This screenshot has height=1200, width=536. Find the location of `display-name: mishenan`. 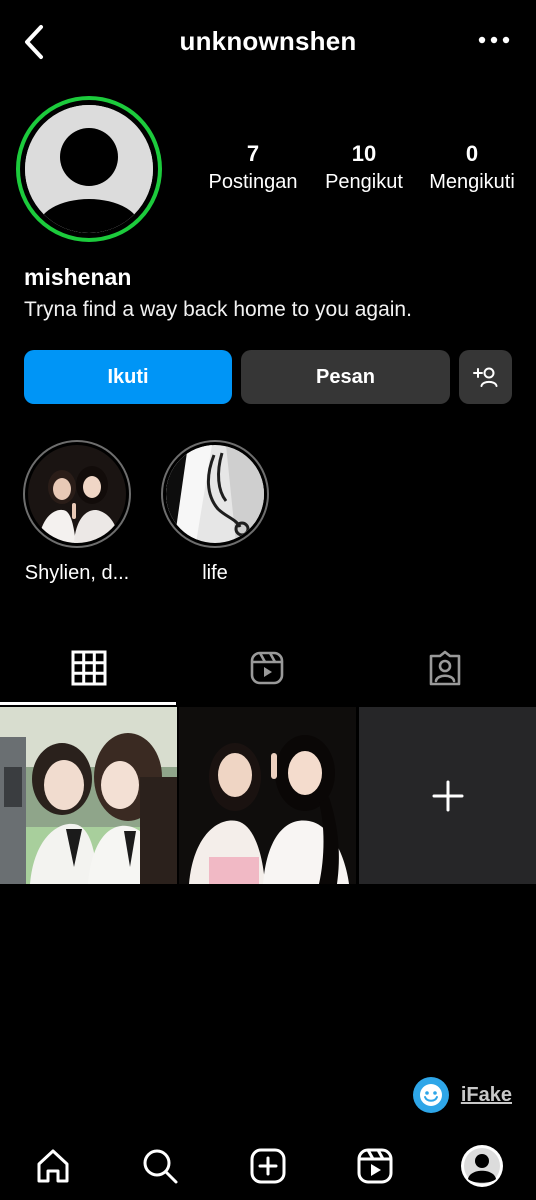

display-name: mishenan is located at coordinates (78, 277).